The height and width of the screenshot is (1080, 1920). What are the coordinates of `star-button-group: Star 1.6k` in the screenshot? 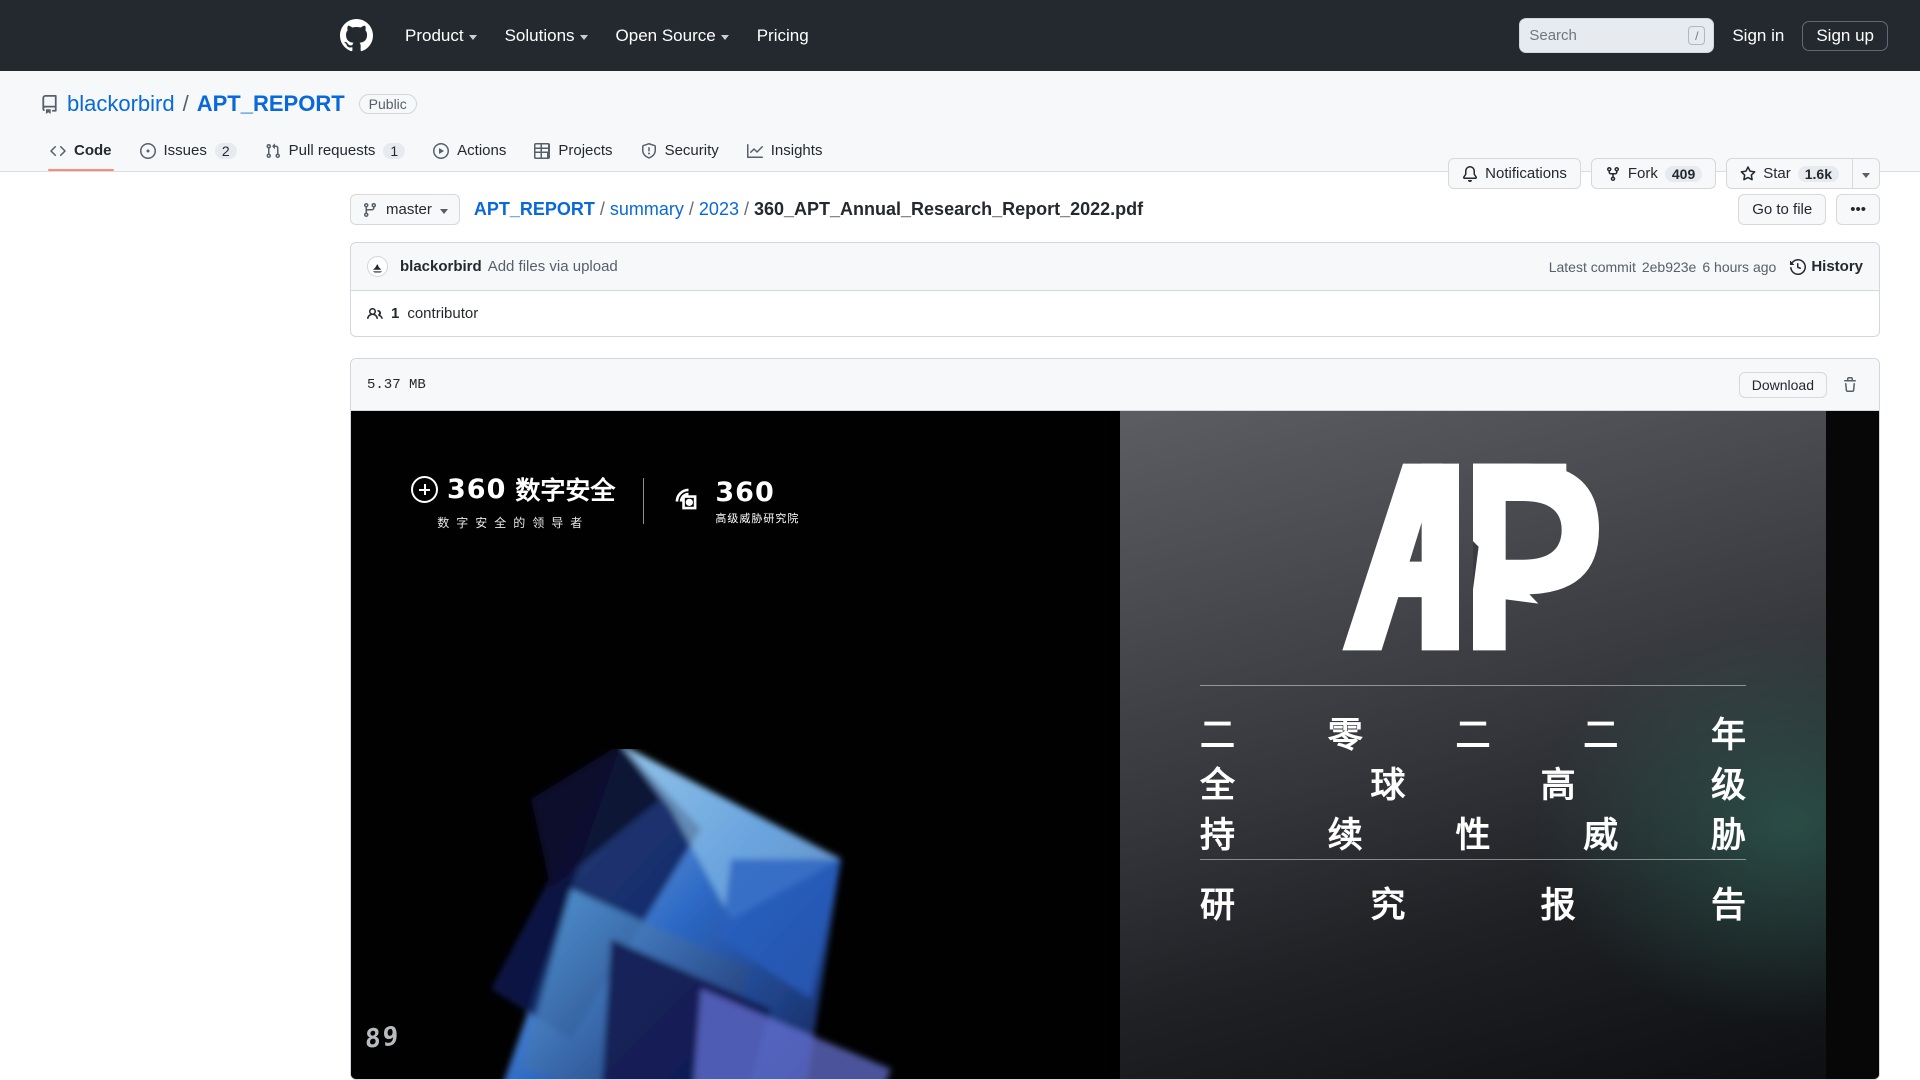 It's located at (1803, 173).